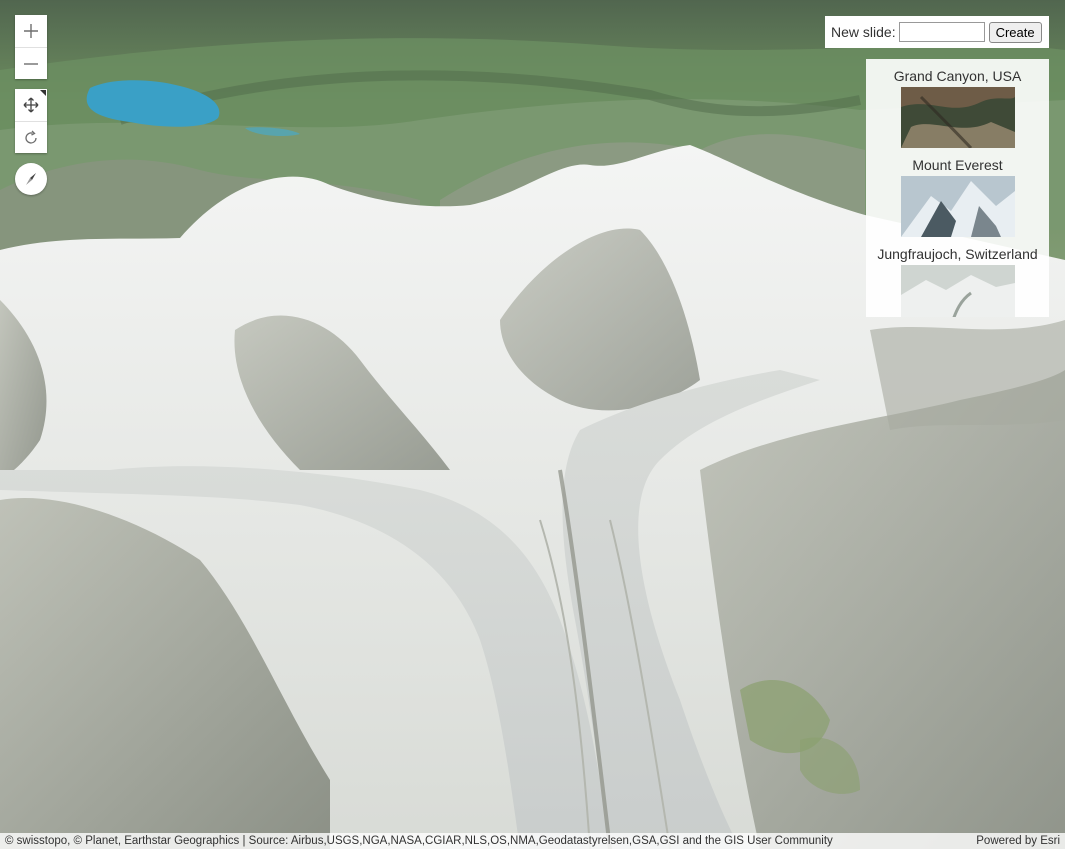 The width and height of the screenshot is (1065, 849). I want to click on slide-name-input, so click(941, 32).